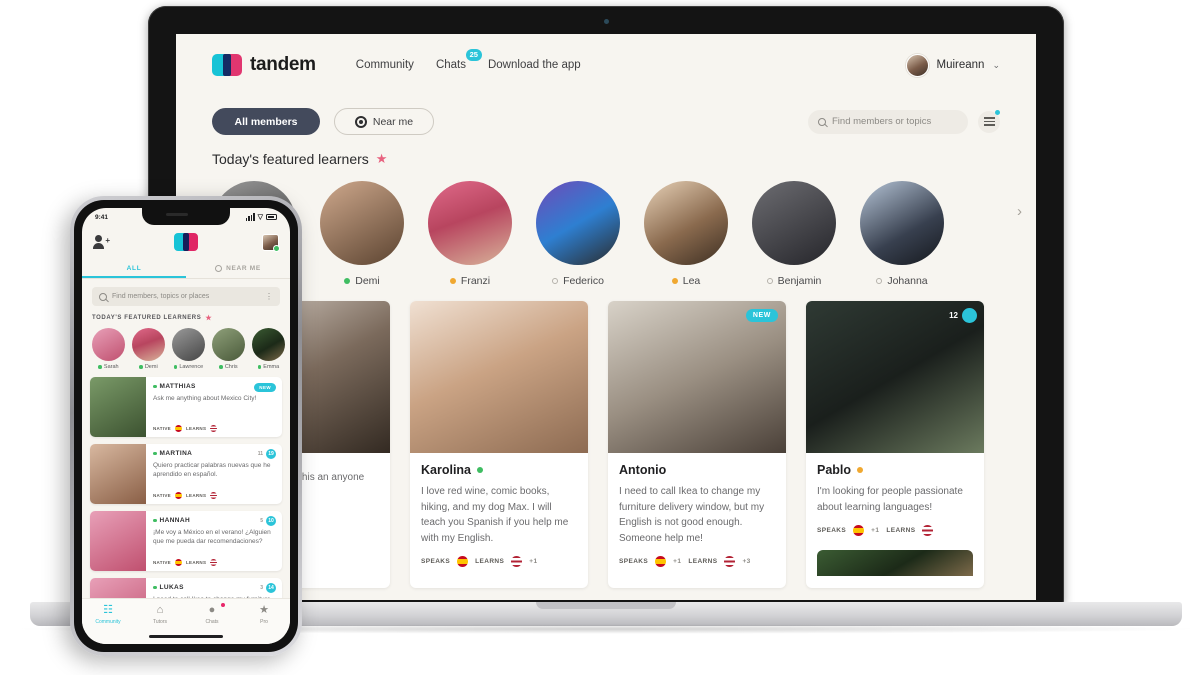  I want to click on photo-count-badge: 12, so click(963, 315).